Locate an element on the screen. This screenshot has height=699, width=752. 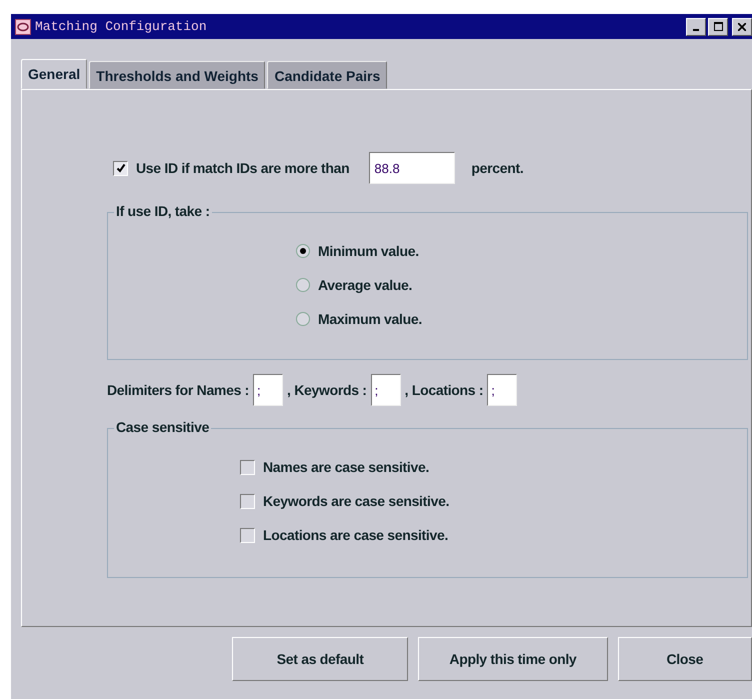
close-icon is located at coordinates (742, 26).